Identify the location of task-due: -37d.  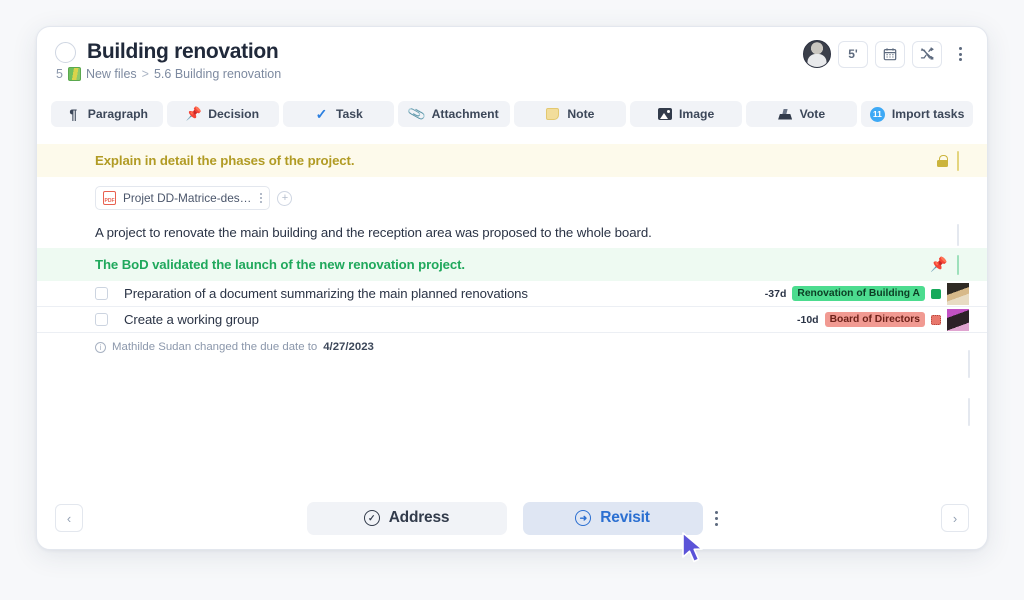
(775, 293).